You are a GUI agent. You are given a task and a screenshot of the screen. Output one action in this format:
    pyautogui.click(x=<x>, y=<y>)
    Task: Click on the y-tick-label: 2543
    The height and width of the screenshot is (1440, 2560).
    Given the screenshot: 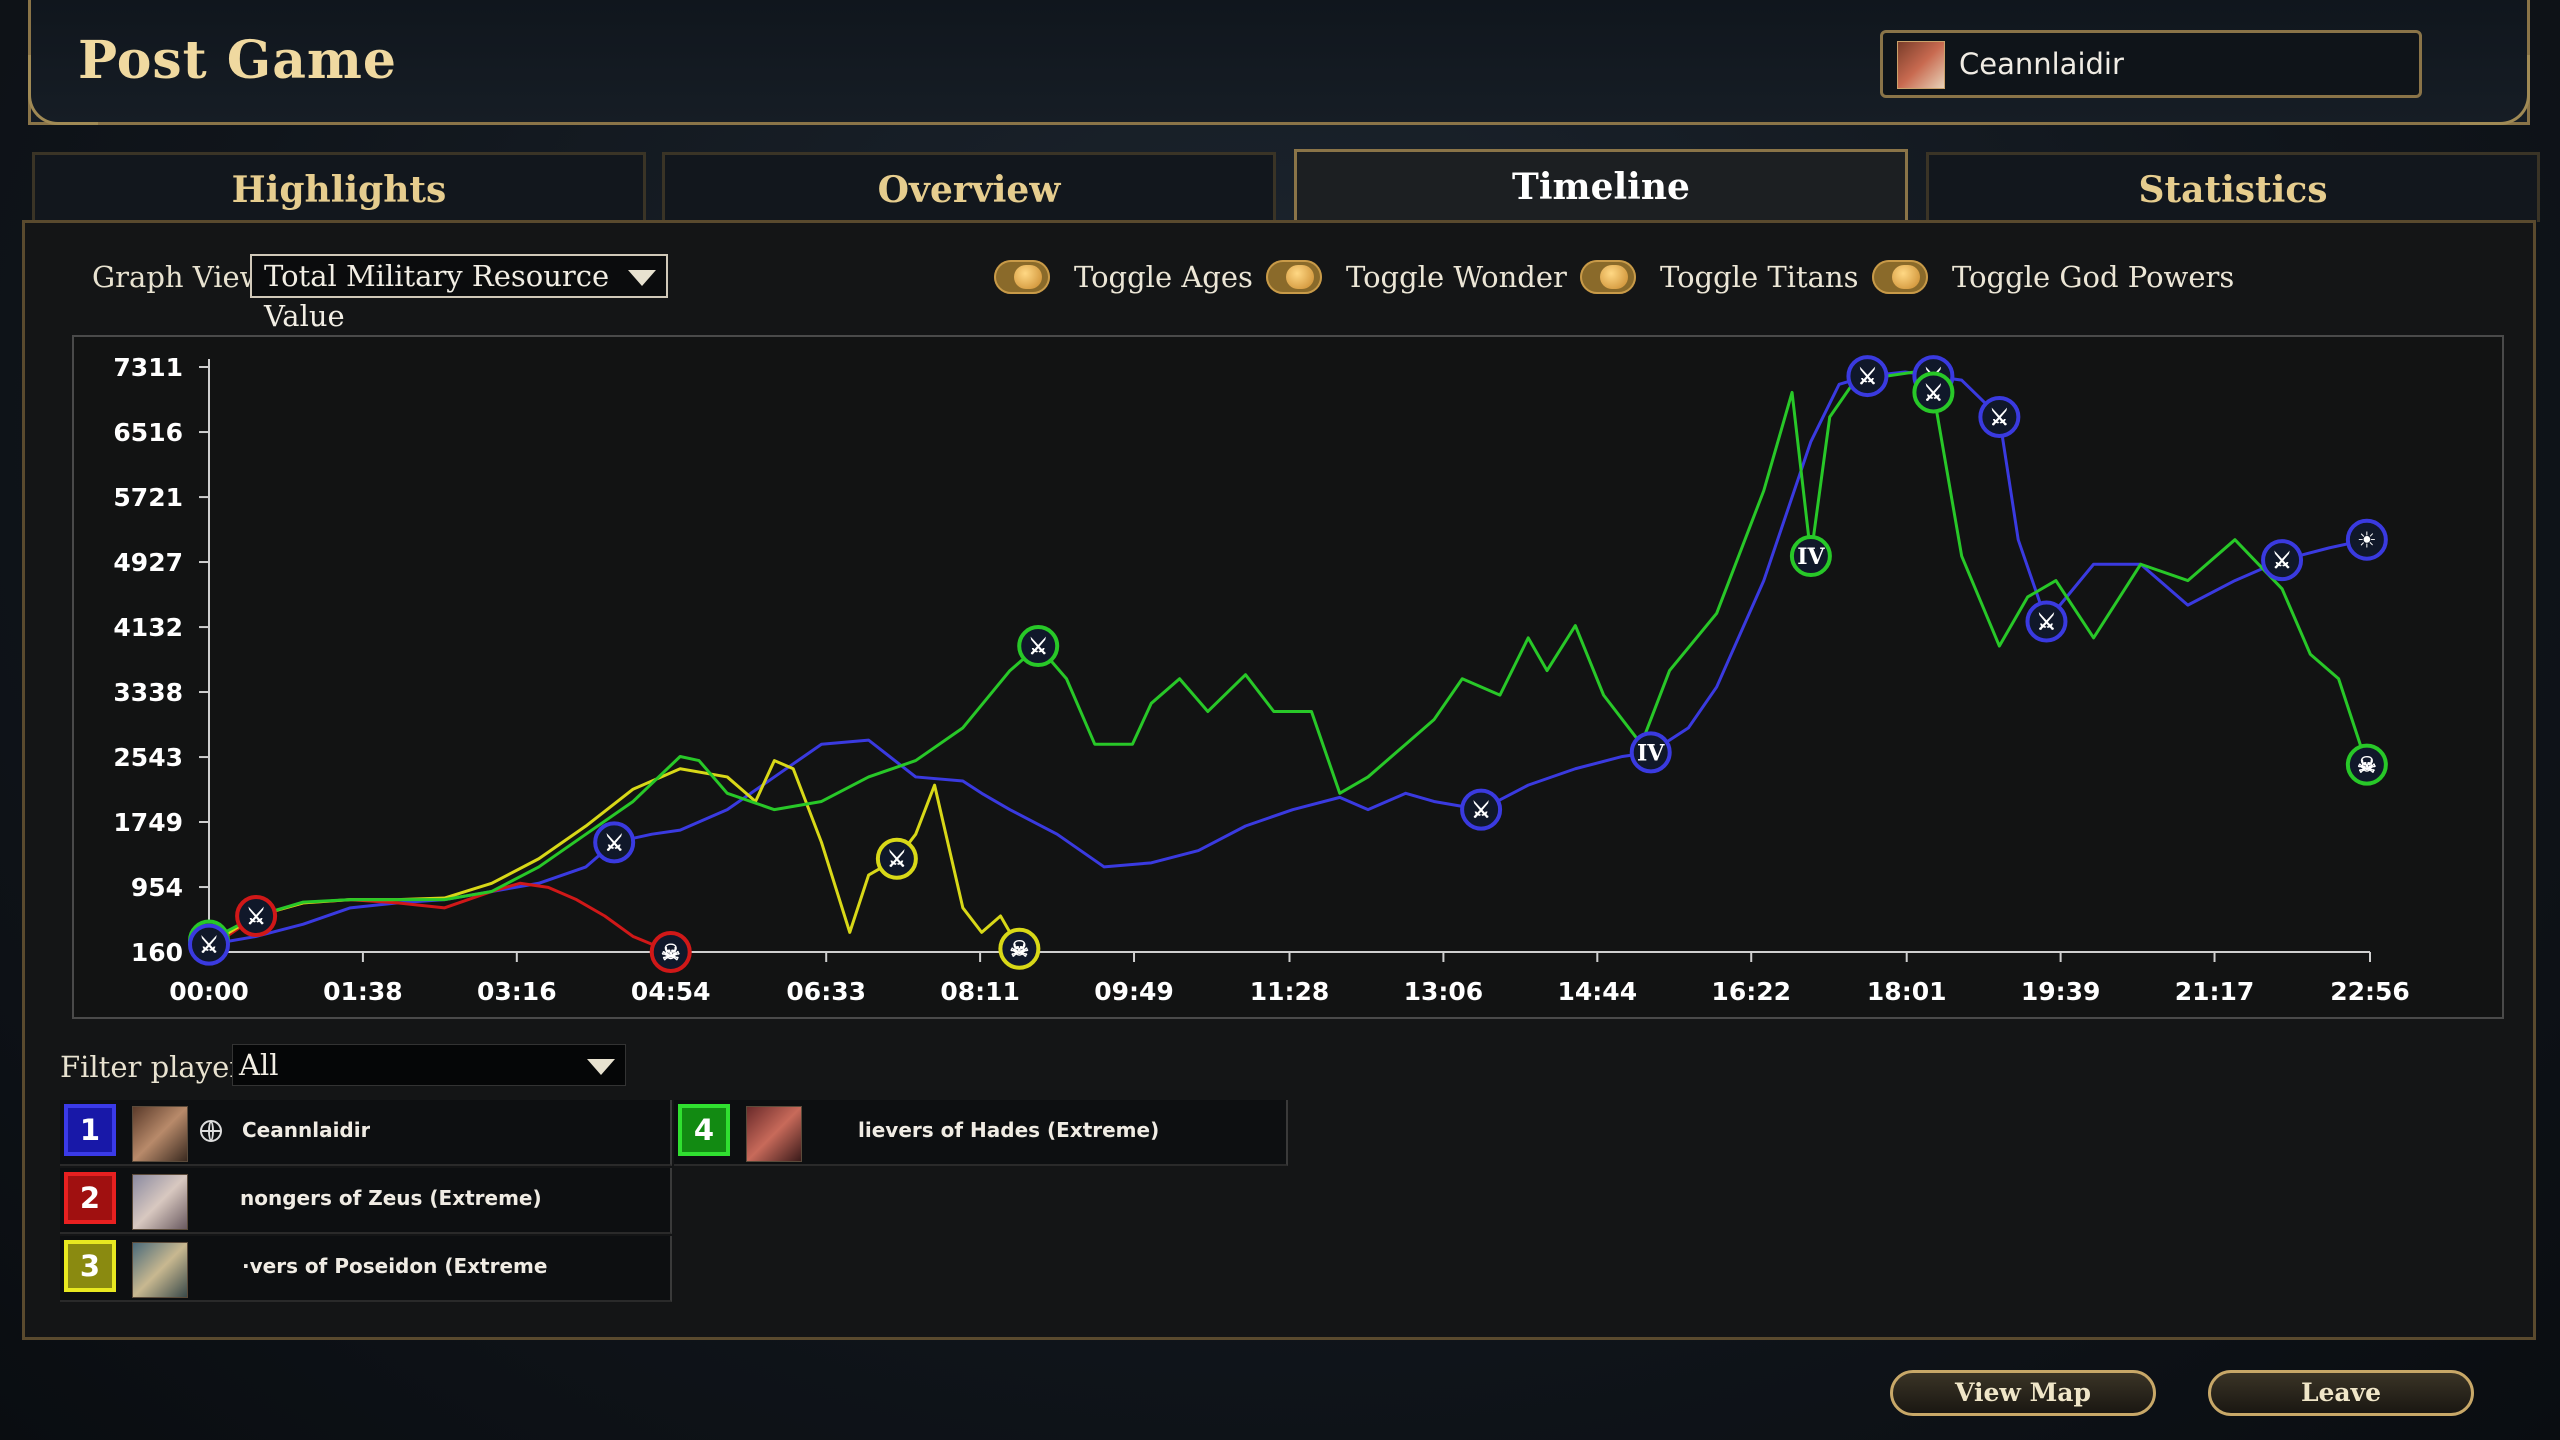 What is the action you would take?
    pyautogui.click(x=148, y=757)
    